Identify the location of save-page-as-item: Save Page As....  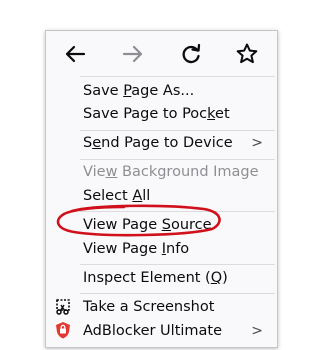
(180, 91).